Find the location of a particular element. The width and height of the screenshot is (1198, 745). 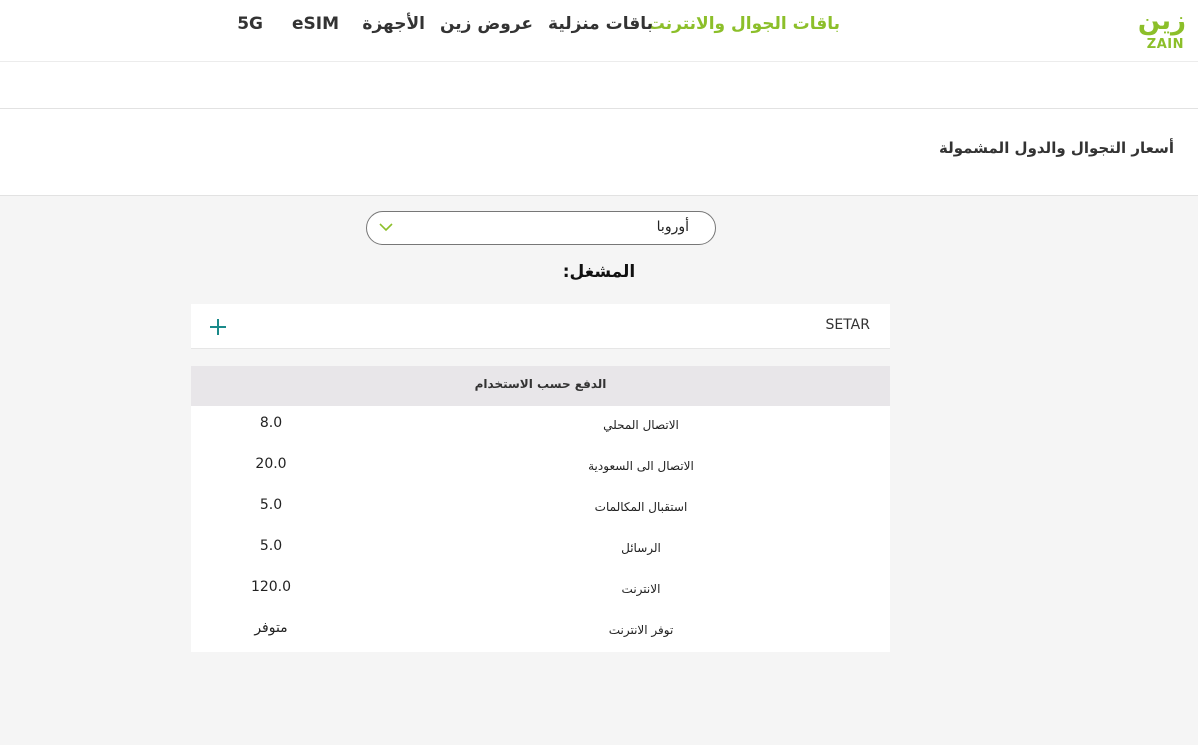

rate-label: توفر الانترنت is located at coordinates (641, 630).